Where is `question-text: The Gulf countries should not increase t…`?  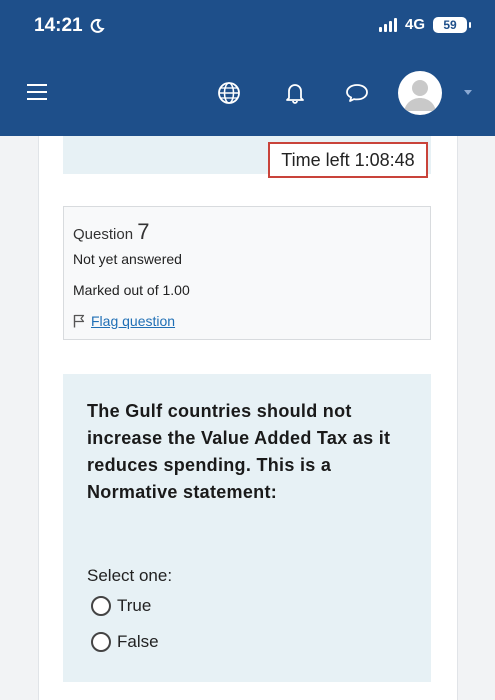
question-text: The Gulf countries should not increase t… is located at coordinates (239, 451).